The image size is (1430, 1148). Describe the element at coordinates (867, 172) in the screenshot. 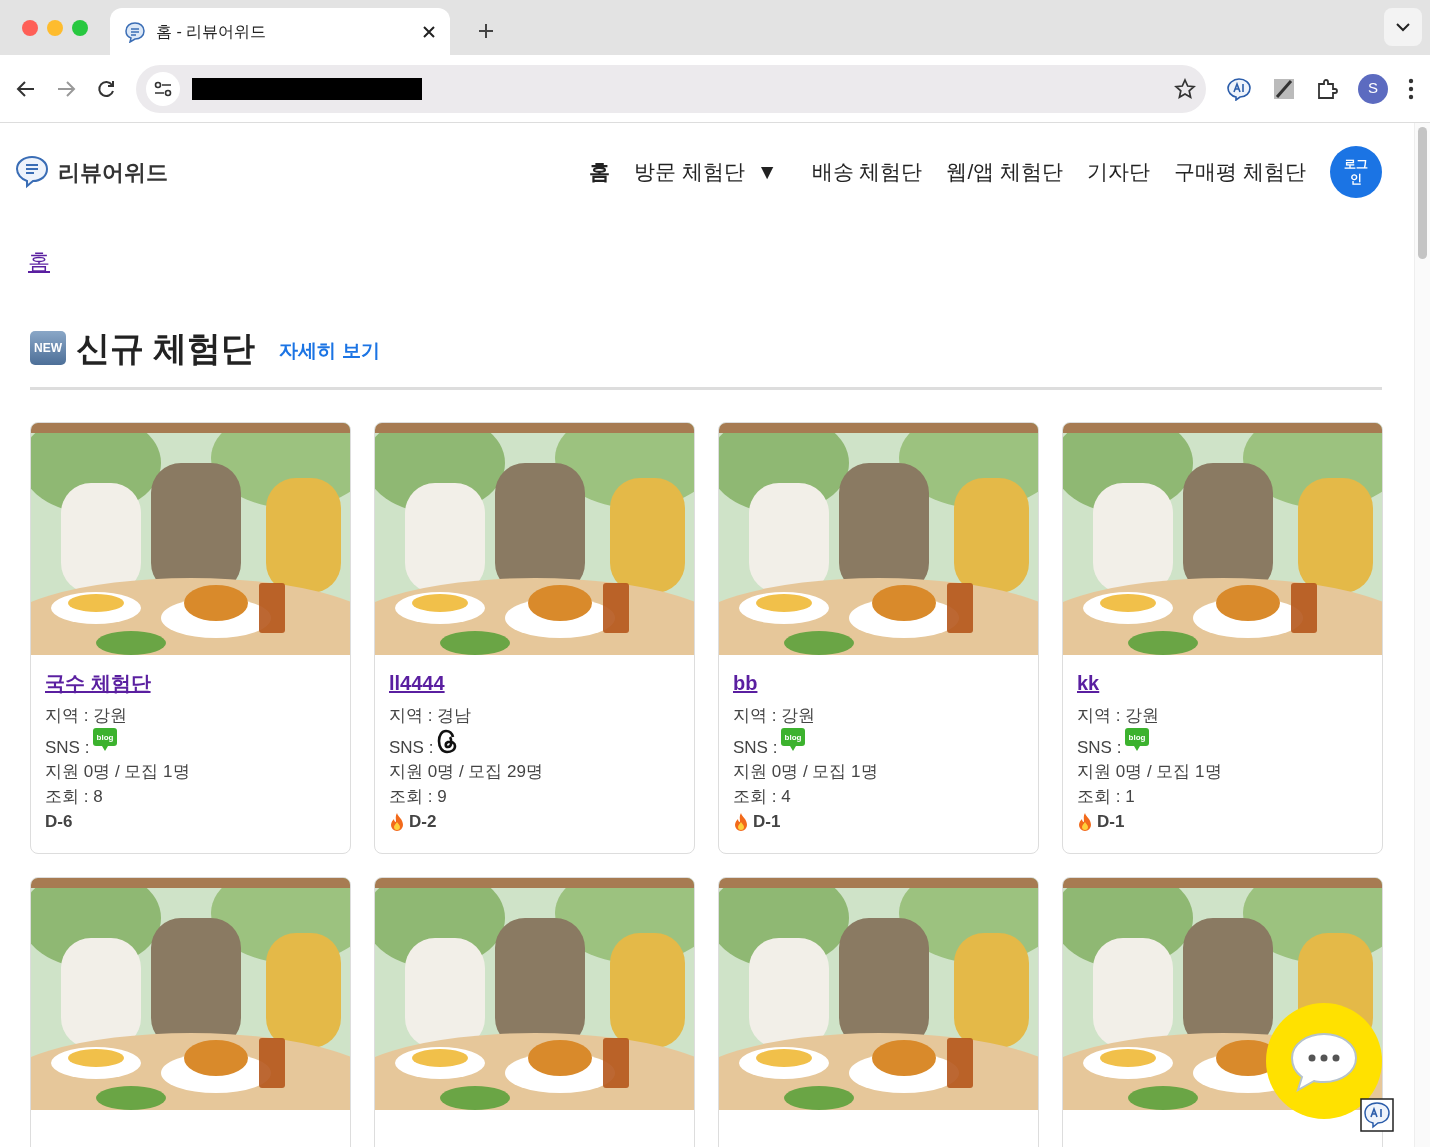

I see `nav-link: 배송 체험단` at that location.